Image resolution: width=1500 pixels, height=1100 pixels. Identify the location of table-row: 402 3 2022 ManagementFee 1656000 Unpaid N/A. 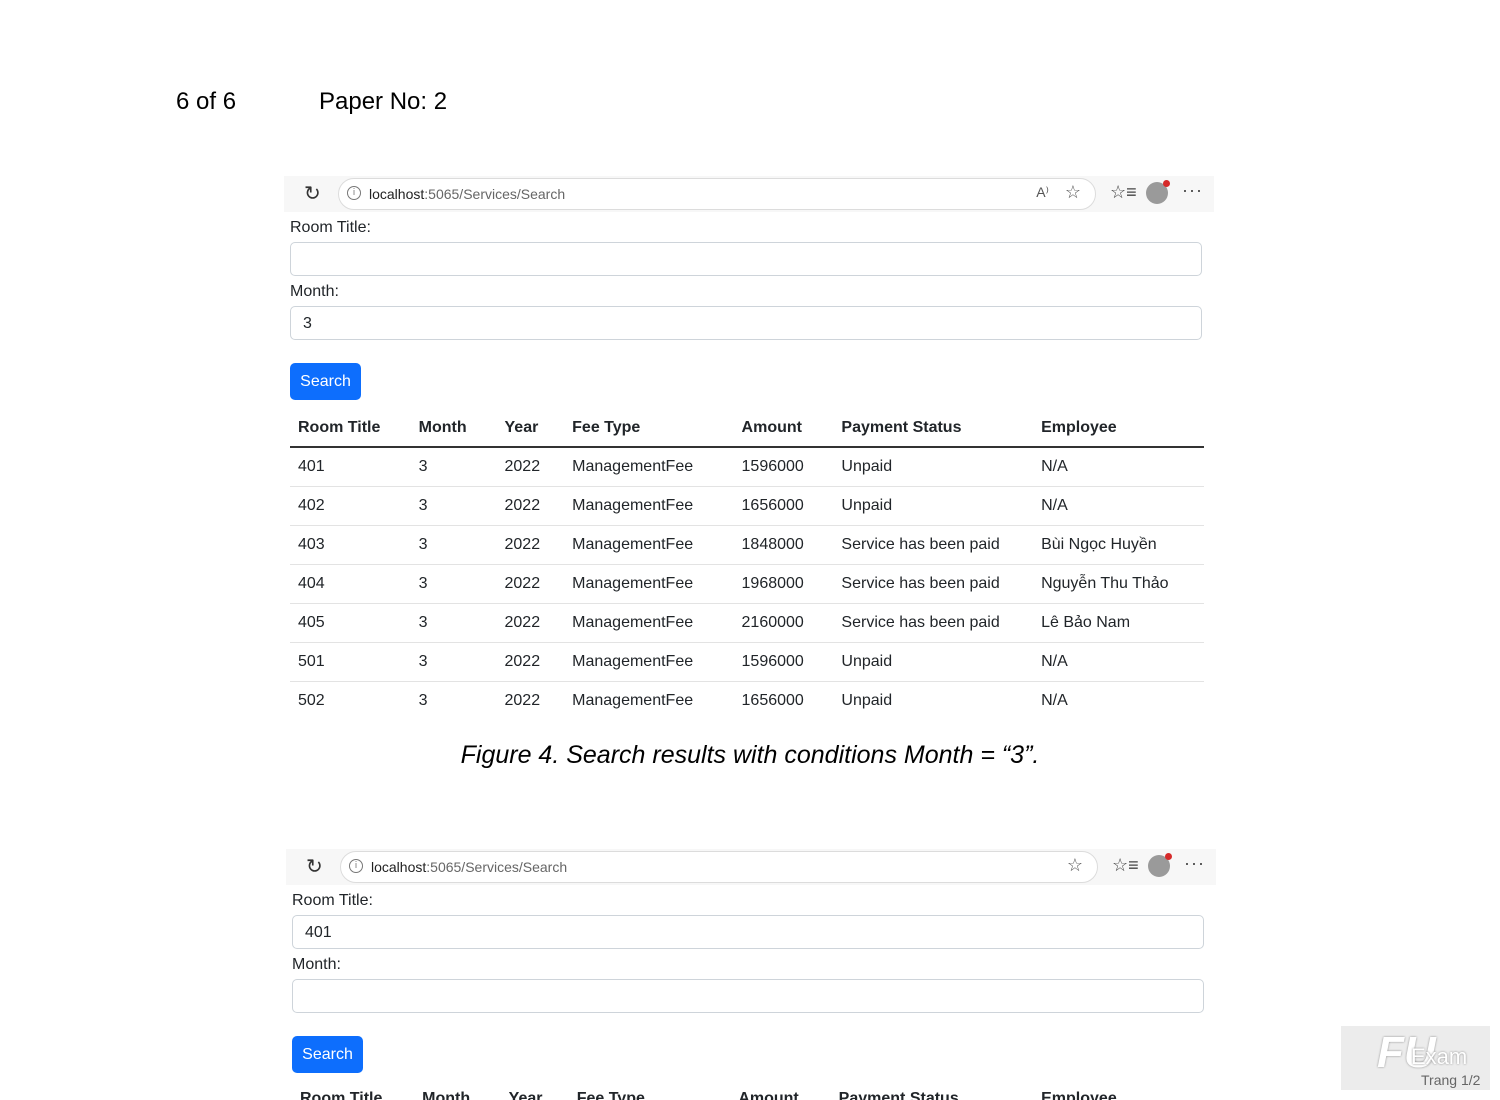
(747, 506).